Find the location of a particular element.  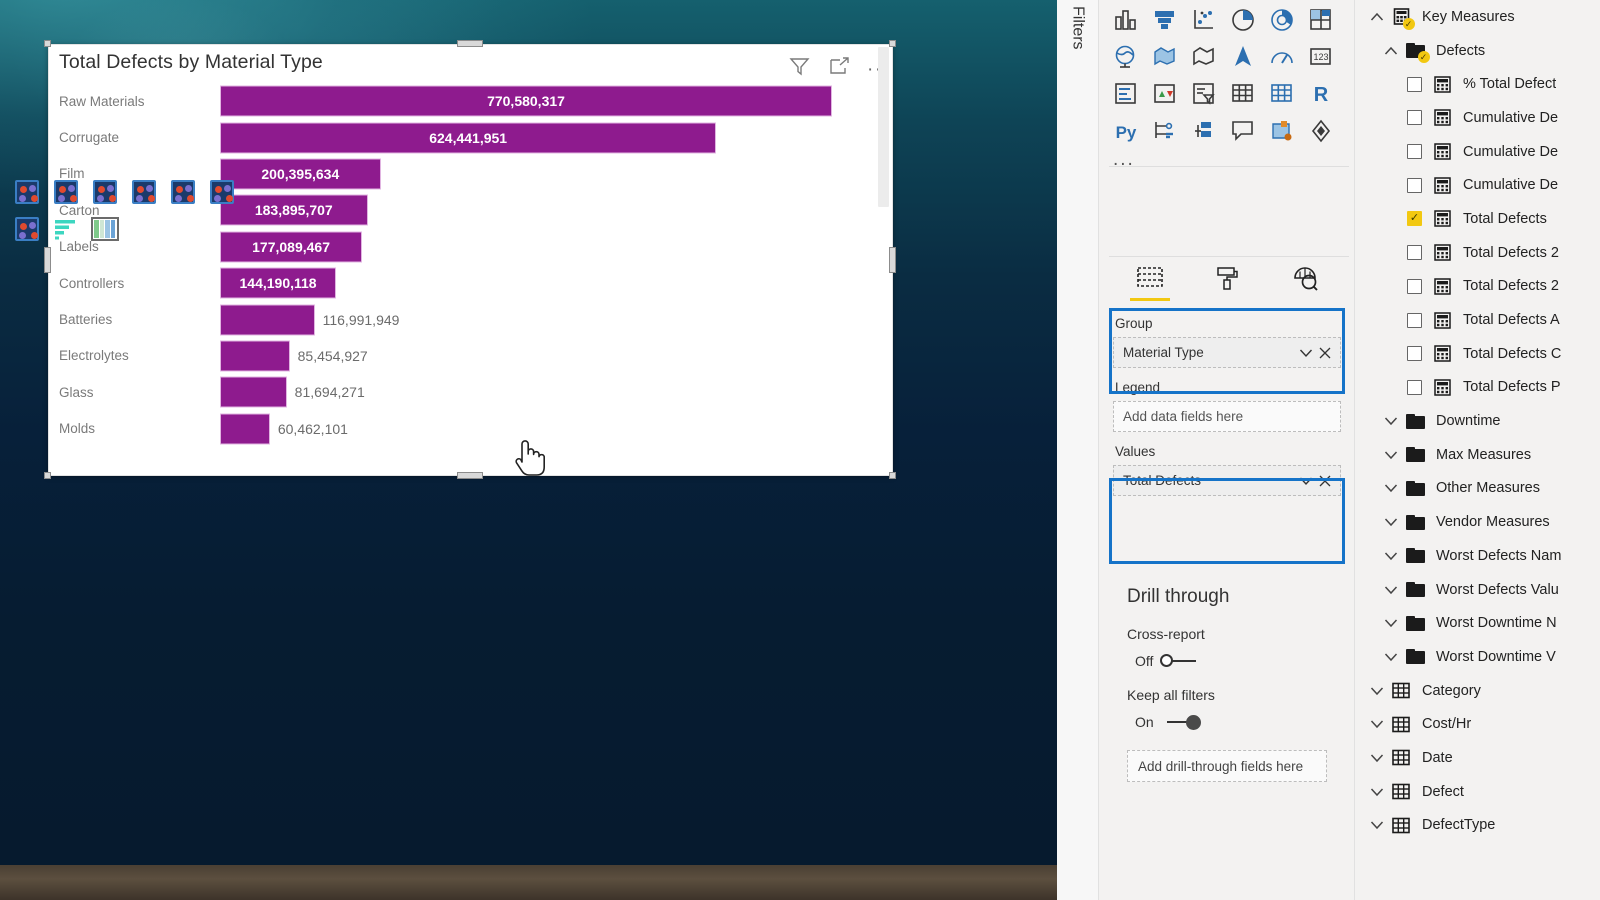

resize-handle-top-left is located at coordinates (47, 43).